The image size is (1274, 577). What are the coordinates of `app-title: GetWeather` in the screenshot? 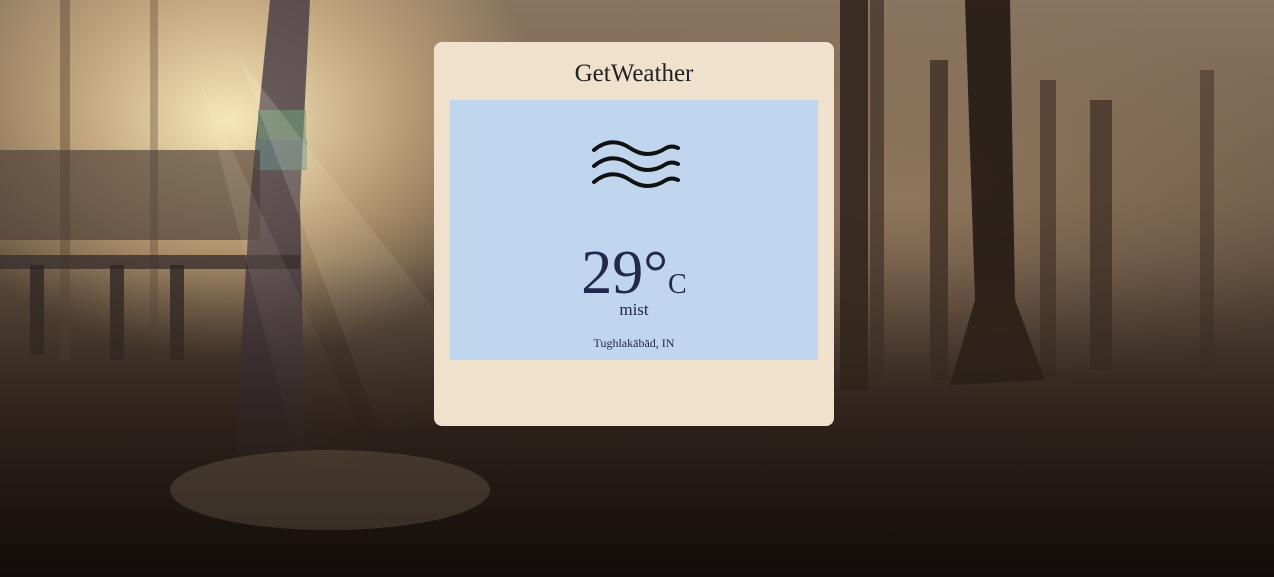 It's located at (634, 73).